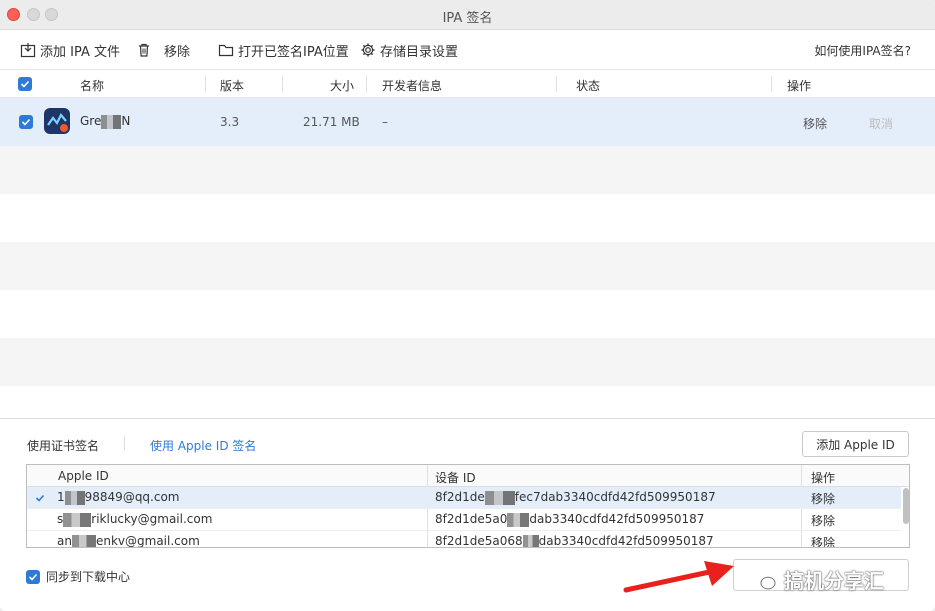 The width and height of the screenshot is (935, 611). Describe the element at coordinates (177, 52) in the screenshot. I see `remove-label: 移除` at that location.